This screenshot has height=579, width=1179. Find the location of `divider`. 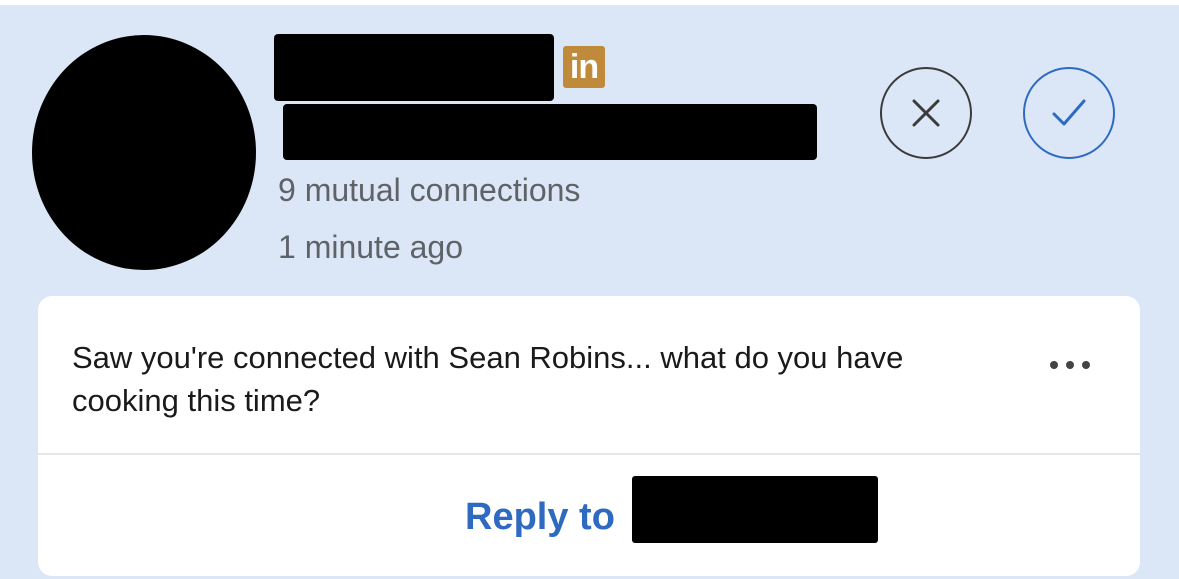

divider is located at coordinates (589, 454).